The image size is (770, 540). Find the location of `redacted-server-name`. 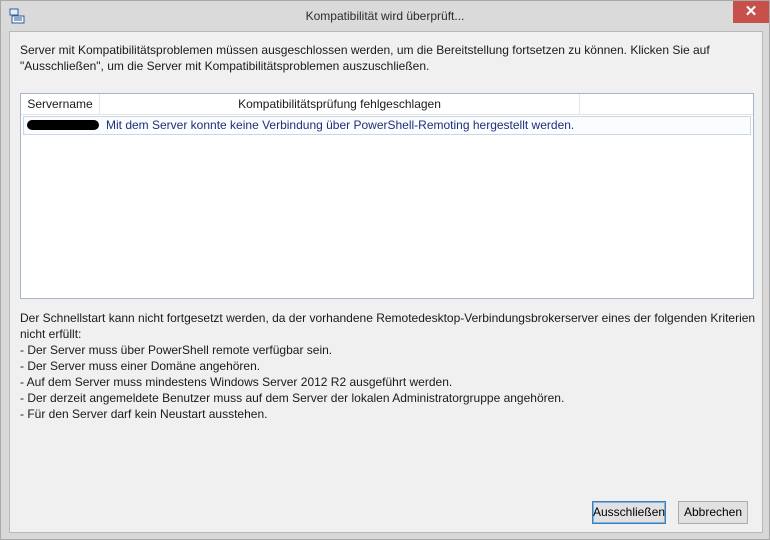

redacted-server-name is located at coordinates (63, 125).